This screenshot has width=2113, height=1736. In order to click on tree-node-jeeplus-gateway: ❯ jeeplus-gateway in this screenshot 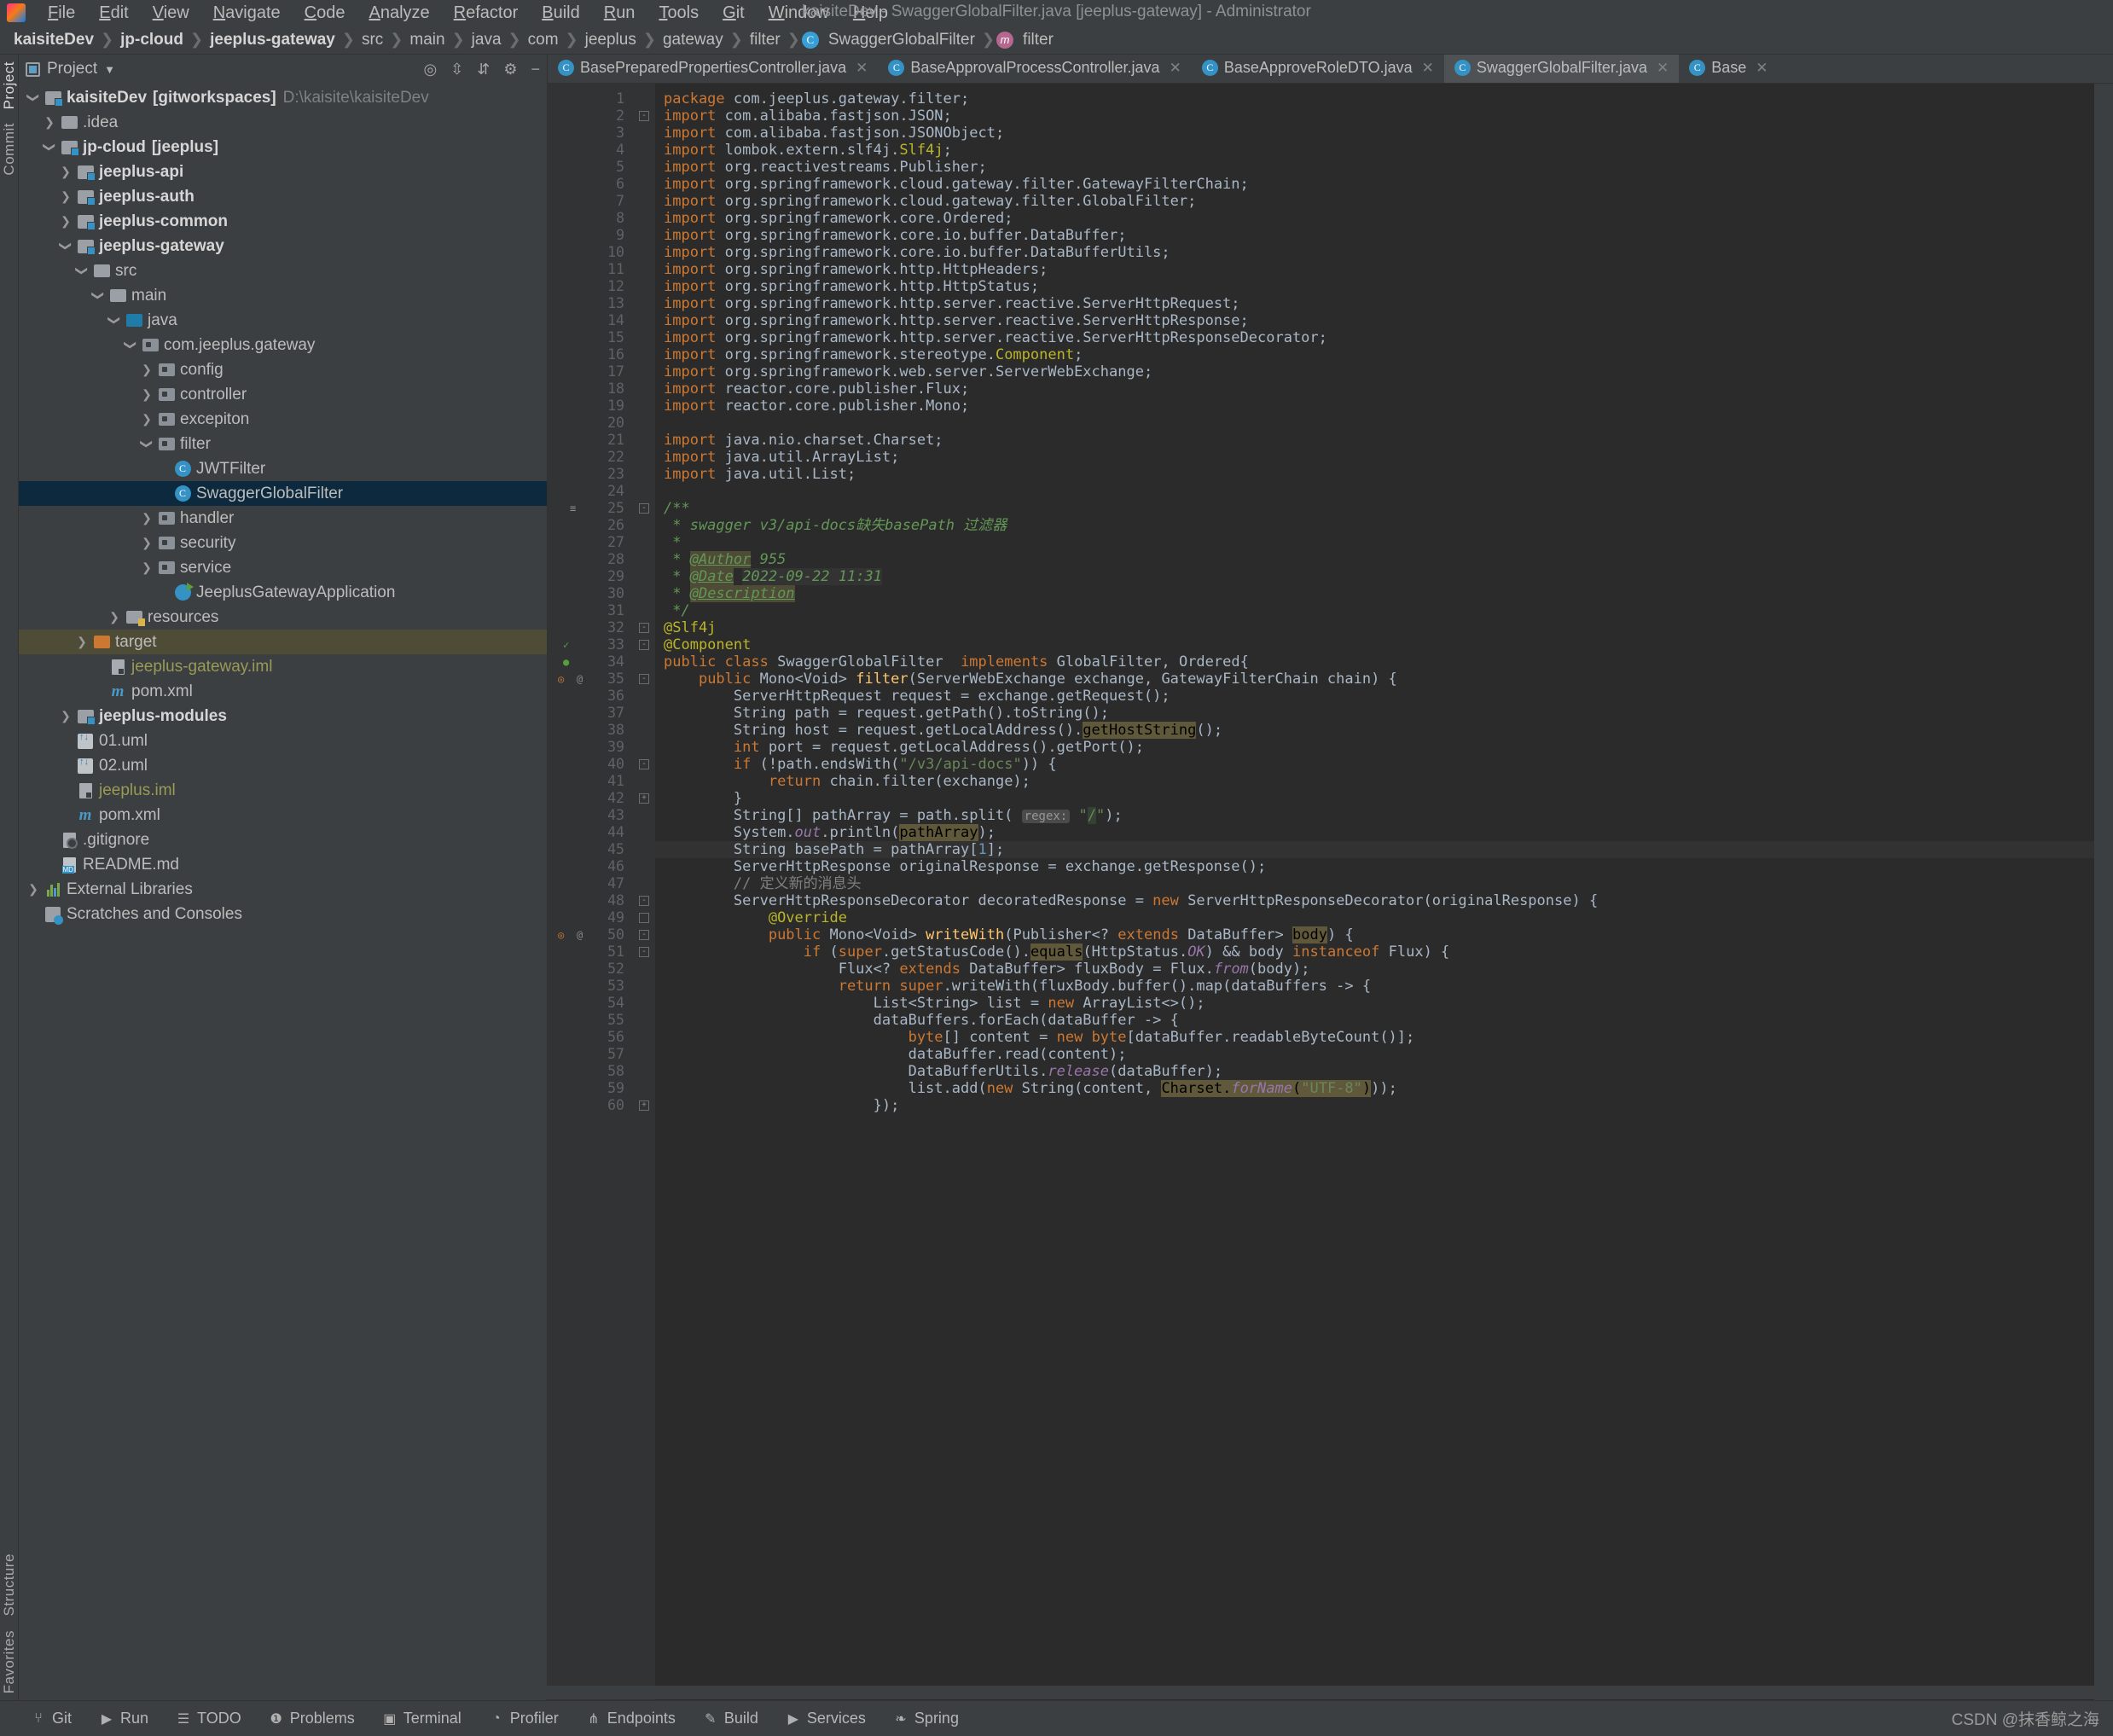, I will do `click(283, 246)`.